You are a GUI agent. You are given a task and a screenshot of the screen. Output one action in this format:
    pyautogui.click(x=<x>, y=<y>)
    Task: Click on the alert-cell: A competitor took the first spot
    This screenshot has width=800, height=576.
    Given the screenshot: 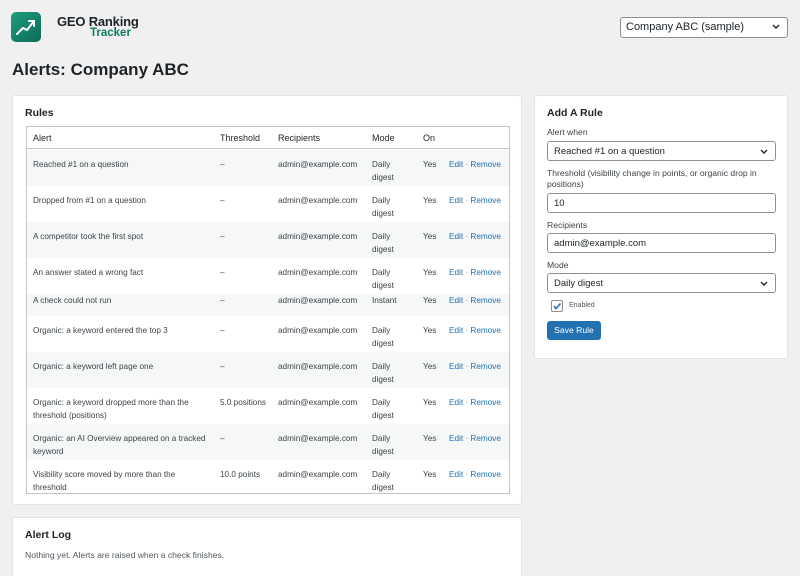 What is the action you would take?
    pyautogui.click(x=88, y=236)
    